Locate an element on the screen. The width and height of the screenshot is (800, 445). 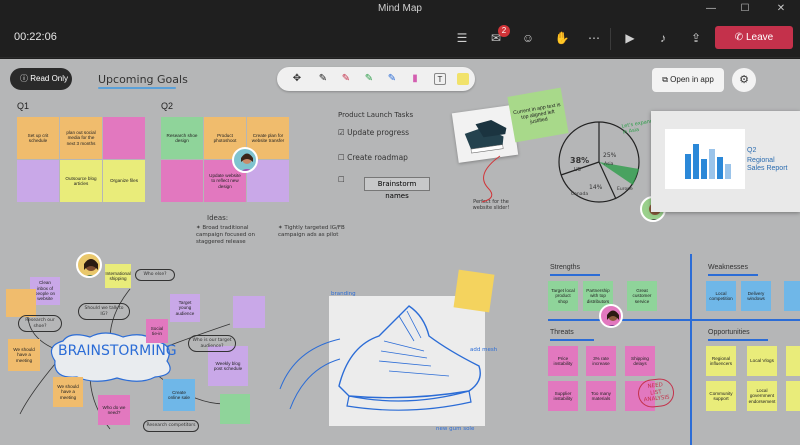
pan-tool-icon: ✥ is located at coordinates (297, 79).